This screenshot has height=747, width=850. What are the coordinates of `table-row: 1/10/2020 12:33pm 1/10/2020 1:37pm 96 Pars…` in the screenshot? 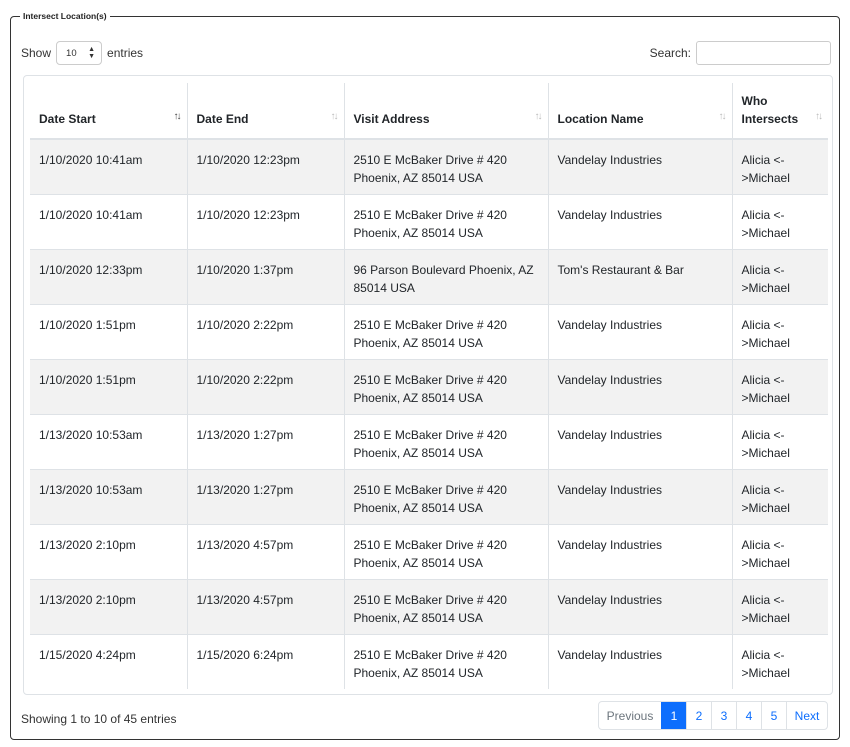 It's located at (429, 276).